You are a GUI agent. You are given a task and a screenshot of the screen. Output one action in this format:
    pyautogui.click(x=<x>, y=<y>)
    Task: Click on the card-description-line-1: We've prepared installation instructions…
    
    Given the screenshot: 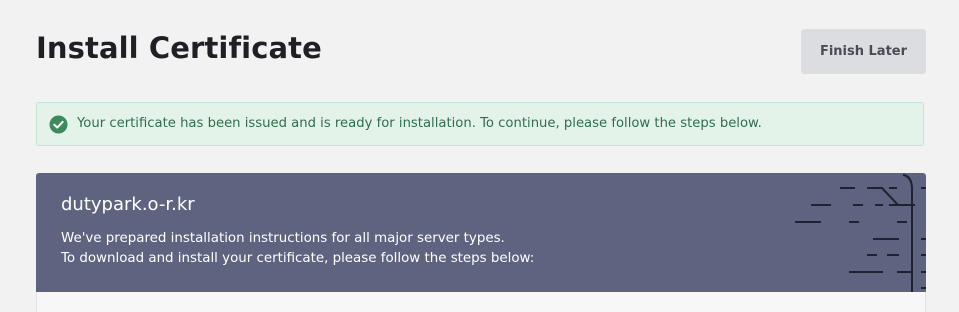 What is the action you would take?
    pyautogui.click(x=283, y=238)
    